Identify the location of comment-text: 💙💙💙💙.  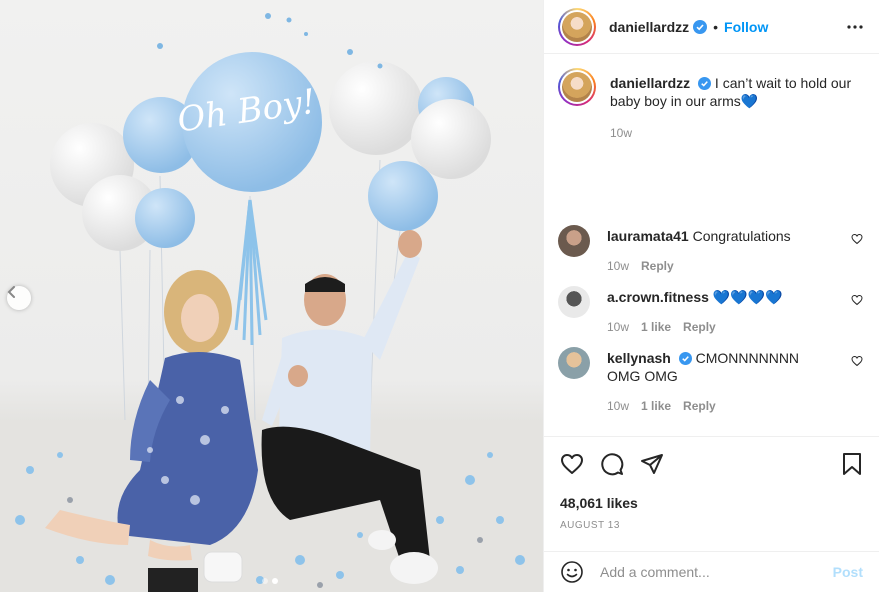
(747, 297).